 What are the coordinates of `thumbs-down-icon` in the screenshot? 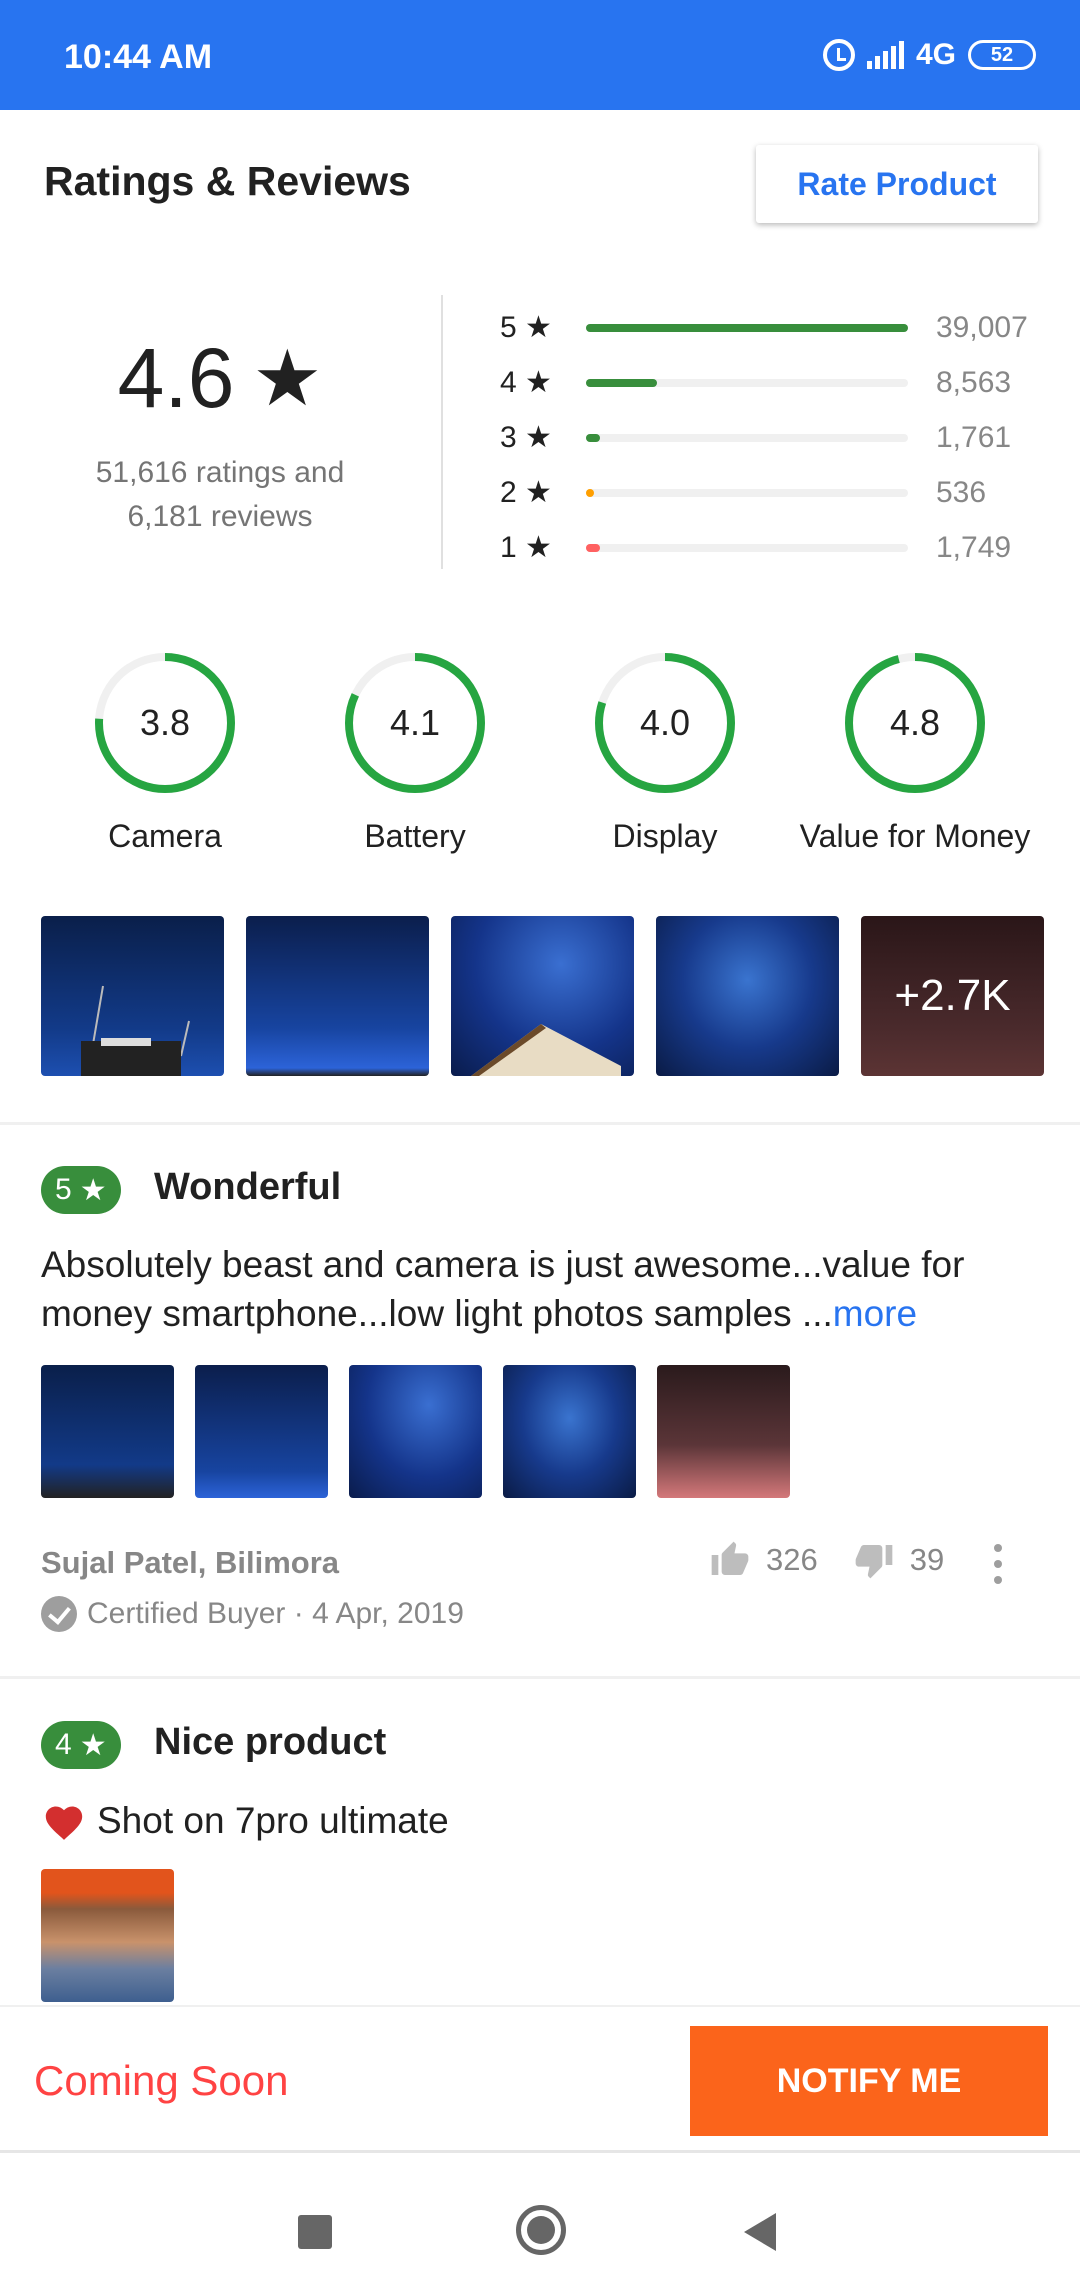 It's located at (874, 1562).